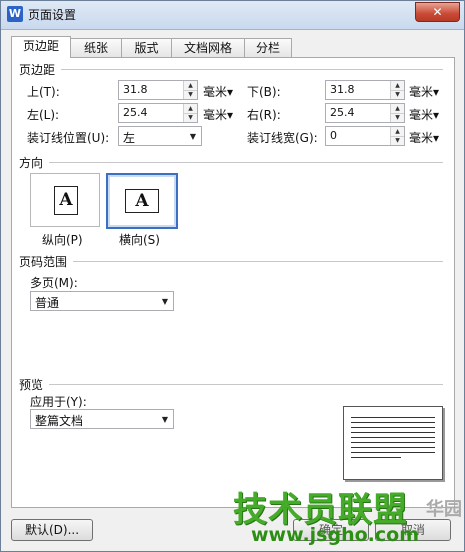 This screenshot has height=552, width=465. What do you see at coordinates (218, 114) in the screenshot?
I see `left-margin-unit-dropdown: 毫米▾` at bounding box center [218, 114].